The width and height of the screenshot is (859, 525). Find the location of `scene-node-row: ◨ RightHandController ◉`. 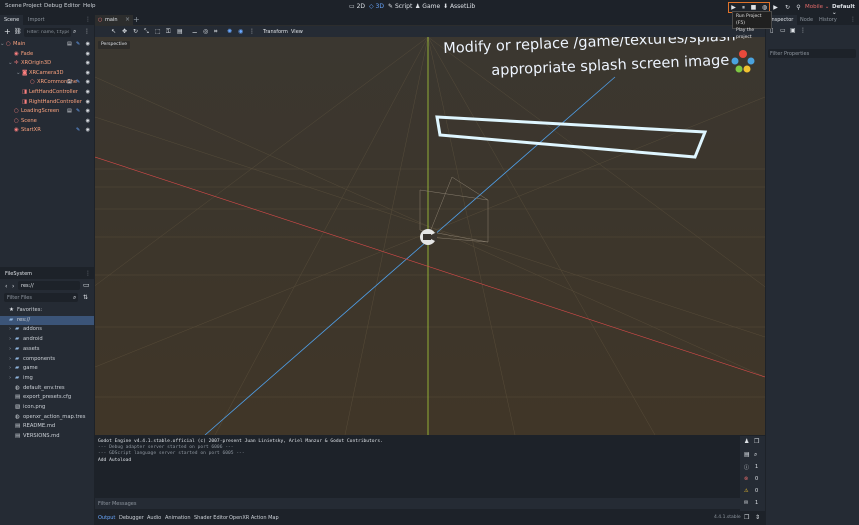

scene-node-row: ◨ RightHandController ◉ is located at coordinates (47, 103).